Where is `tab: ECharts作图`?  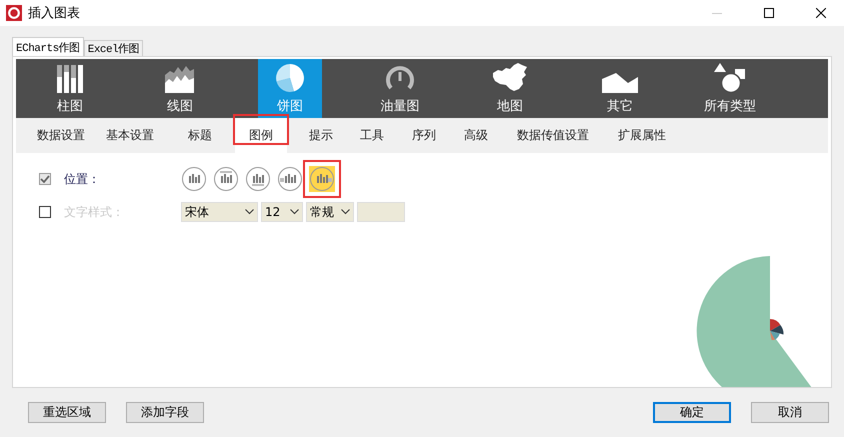
tab: ECharts作图 is located at coordinates (48, 46).